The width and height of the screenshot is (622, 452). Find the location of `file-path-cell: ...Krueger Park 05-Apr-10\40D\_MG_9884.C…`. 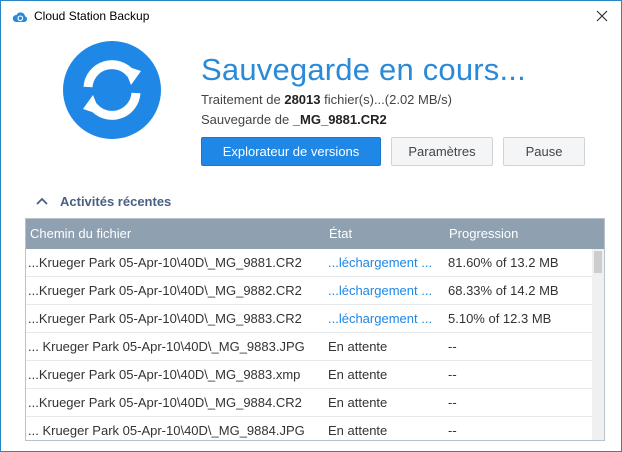

file-path-cell: ...Krueger Park 05-Apr-10\40D\_MG_9884.C… is located at coordinates (165, 402).